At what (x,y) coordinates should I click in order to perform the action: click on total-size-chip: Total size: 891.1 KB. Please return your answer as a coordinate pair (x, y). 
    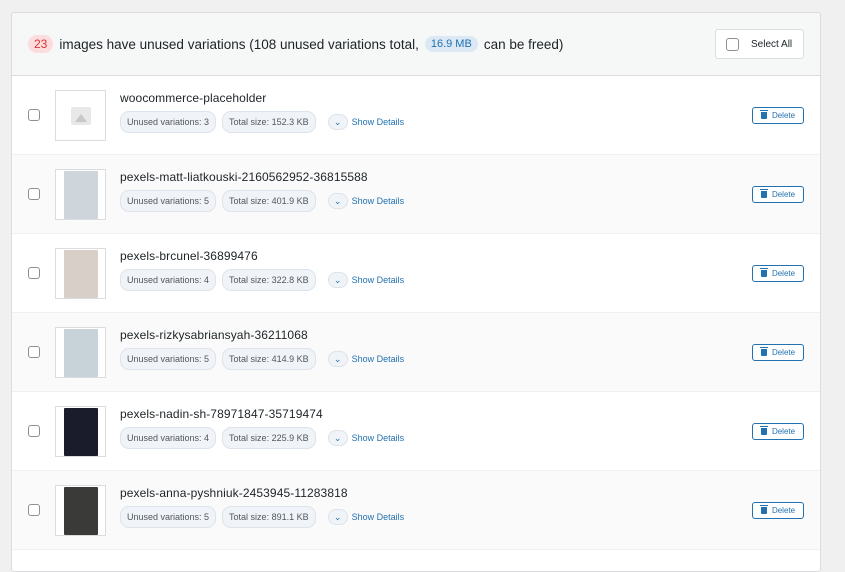
    Looking at the image, I should click on (269, 517).